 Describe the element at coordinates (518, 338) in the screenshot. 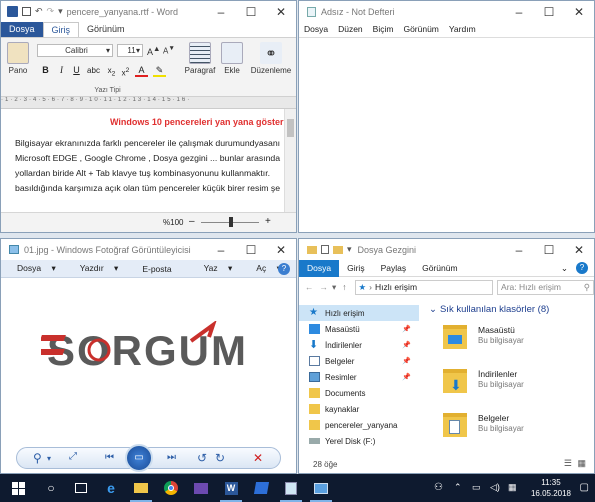

I see `folder-tile-masaustu: Masaüstü Bu bilgisayar` at that location.